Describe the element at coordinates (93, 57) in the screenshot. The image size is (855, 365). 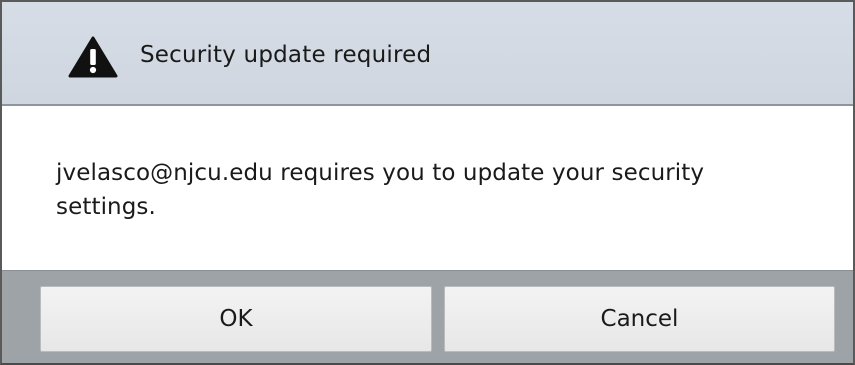
I see `warning-icon` at that location.